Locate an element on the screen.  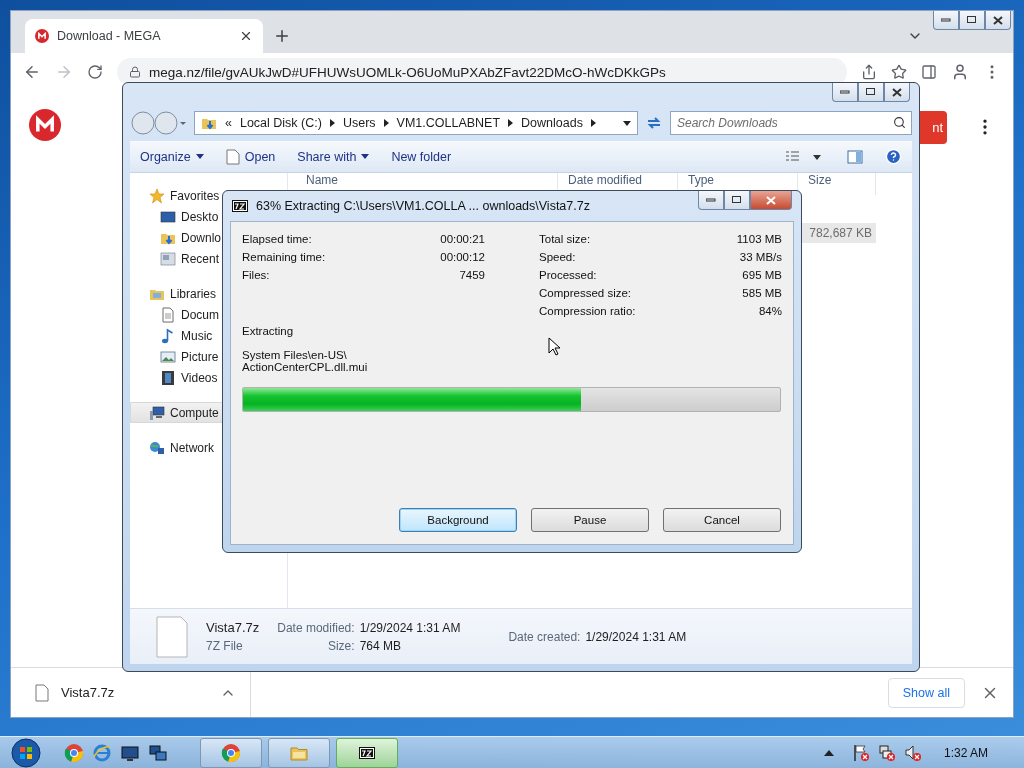
stat-value: 1103 MB is located at coordinates (759, 239).